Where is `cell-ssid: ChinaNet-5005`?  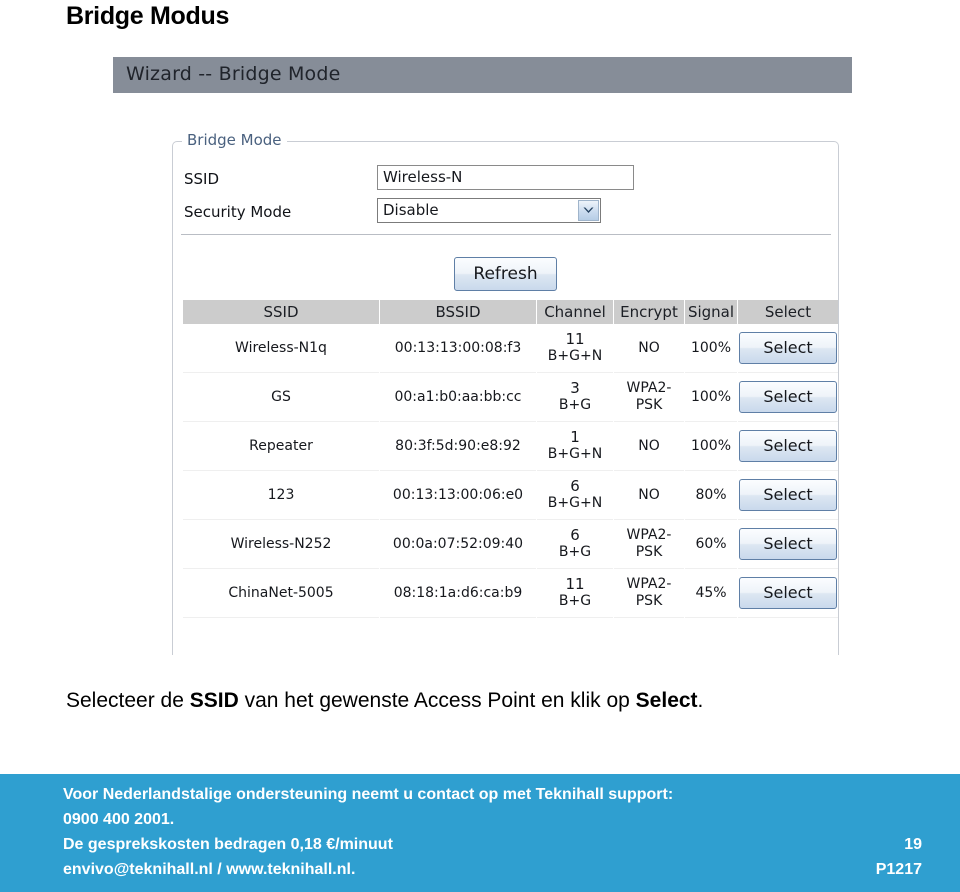 cell-ssid: ChinaNet-5005 is located at coordinates (281, 593).